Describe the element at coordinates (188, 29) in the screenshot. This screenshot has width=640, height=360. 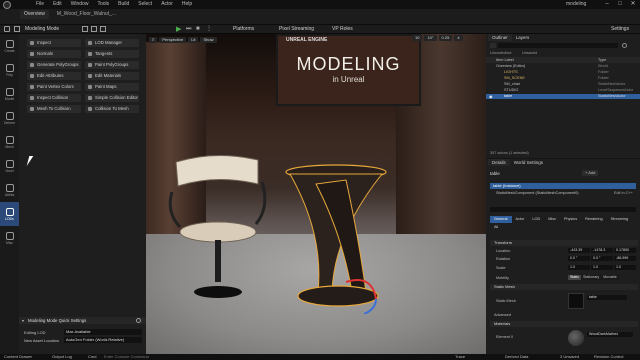
I see `step-icon: ⏭` at that location.